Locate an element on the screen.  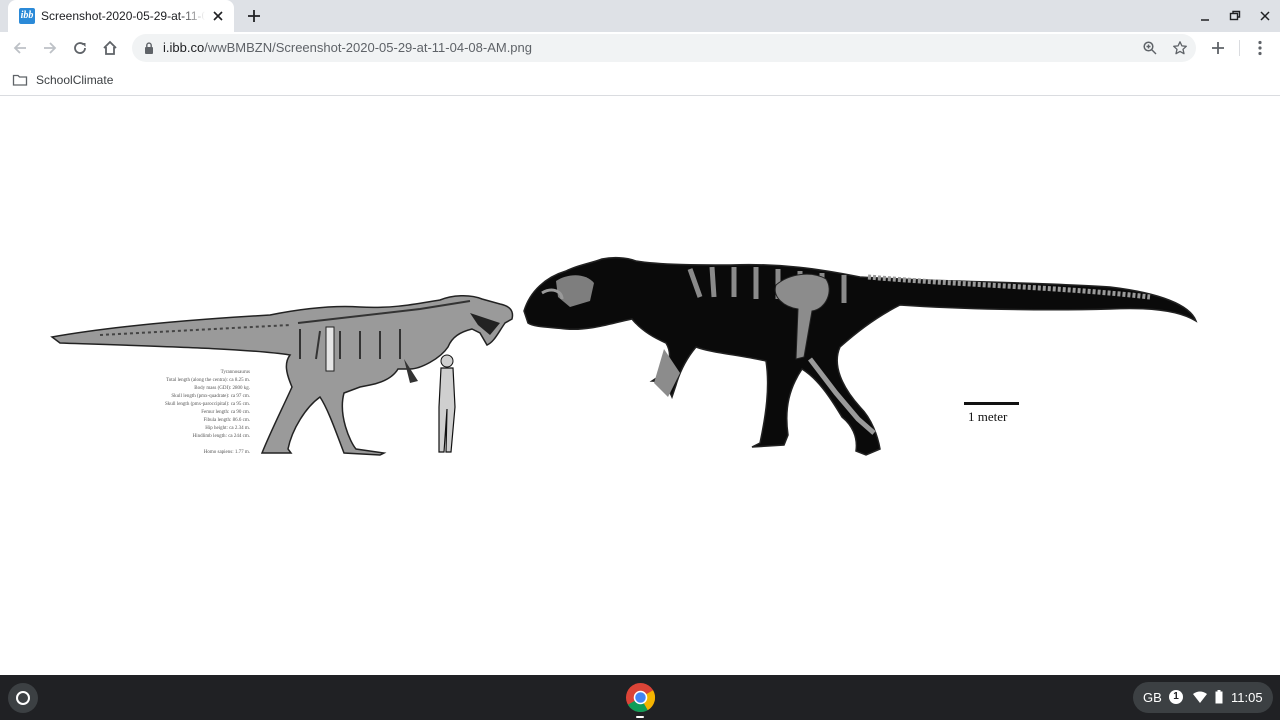
svg-text: Homo sapiens: 1.77 m. is located at coordinates (227, 452).